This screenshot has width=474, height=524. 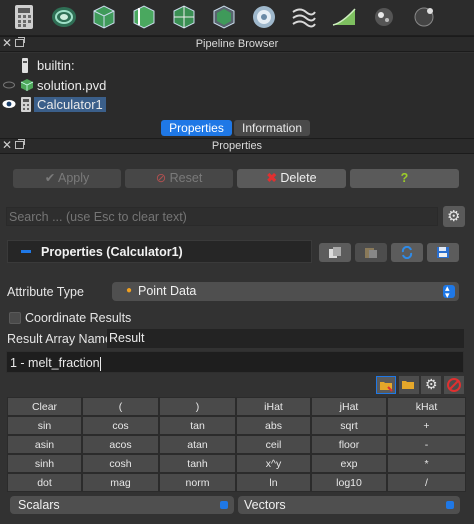 What do you see at coordinates (73, 178) in the screenshot?
I see `apply-label: Apply` at bounding box center [73, 178].